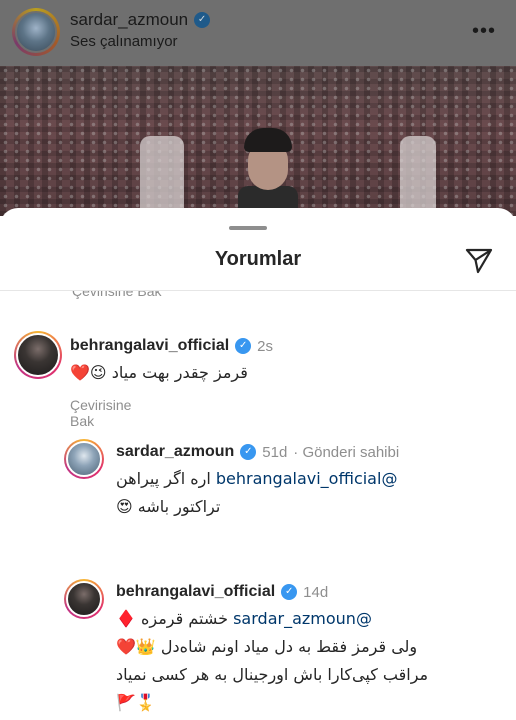 The width and height of the screenshot is (516, 720). I want to click on see-translation-link: Çevirisine Bak, so click(100, 413).